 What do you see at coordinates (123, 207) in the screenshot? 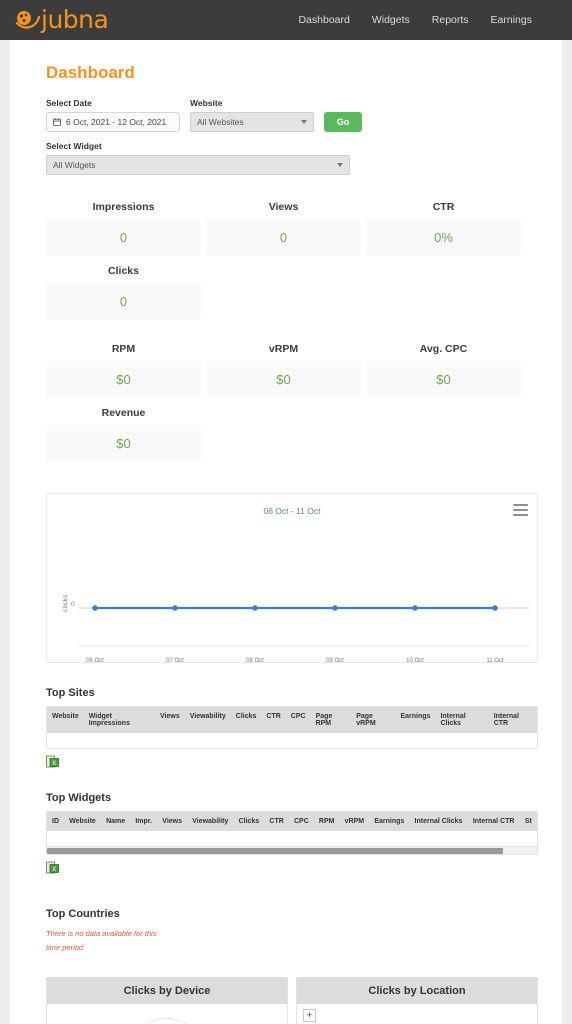
I see `stat-label: Impressions` at bounding box center [123, 207].